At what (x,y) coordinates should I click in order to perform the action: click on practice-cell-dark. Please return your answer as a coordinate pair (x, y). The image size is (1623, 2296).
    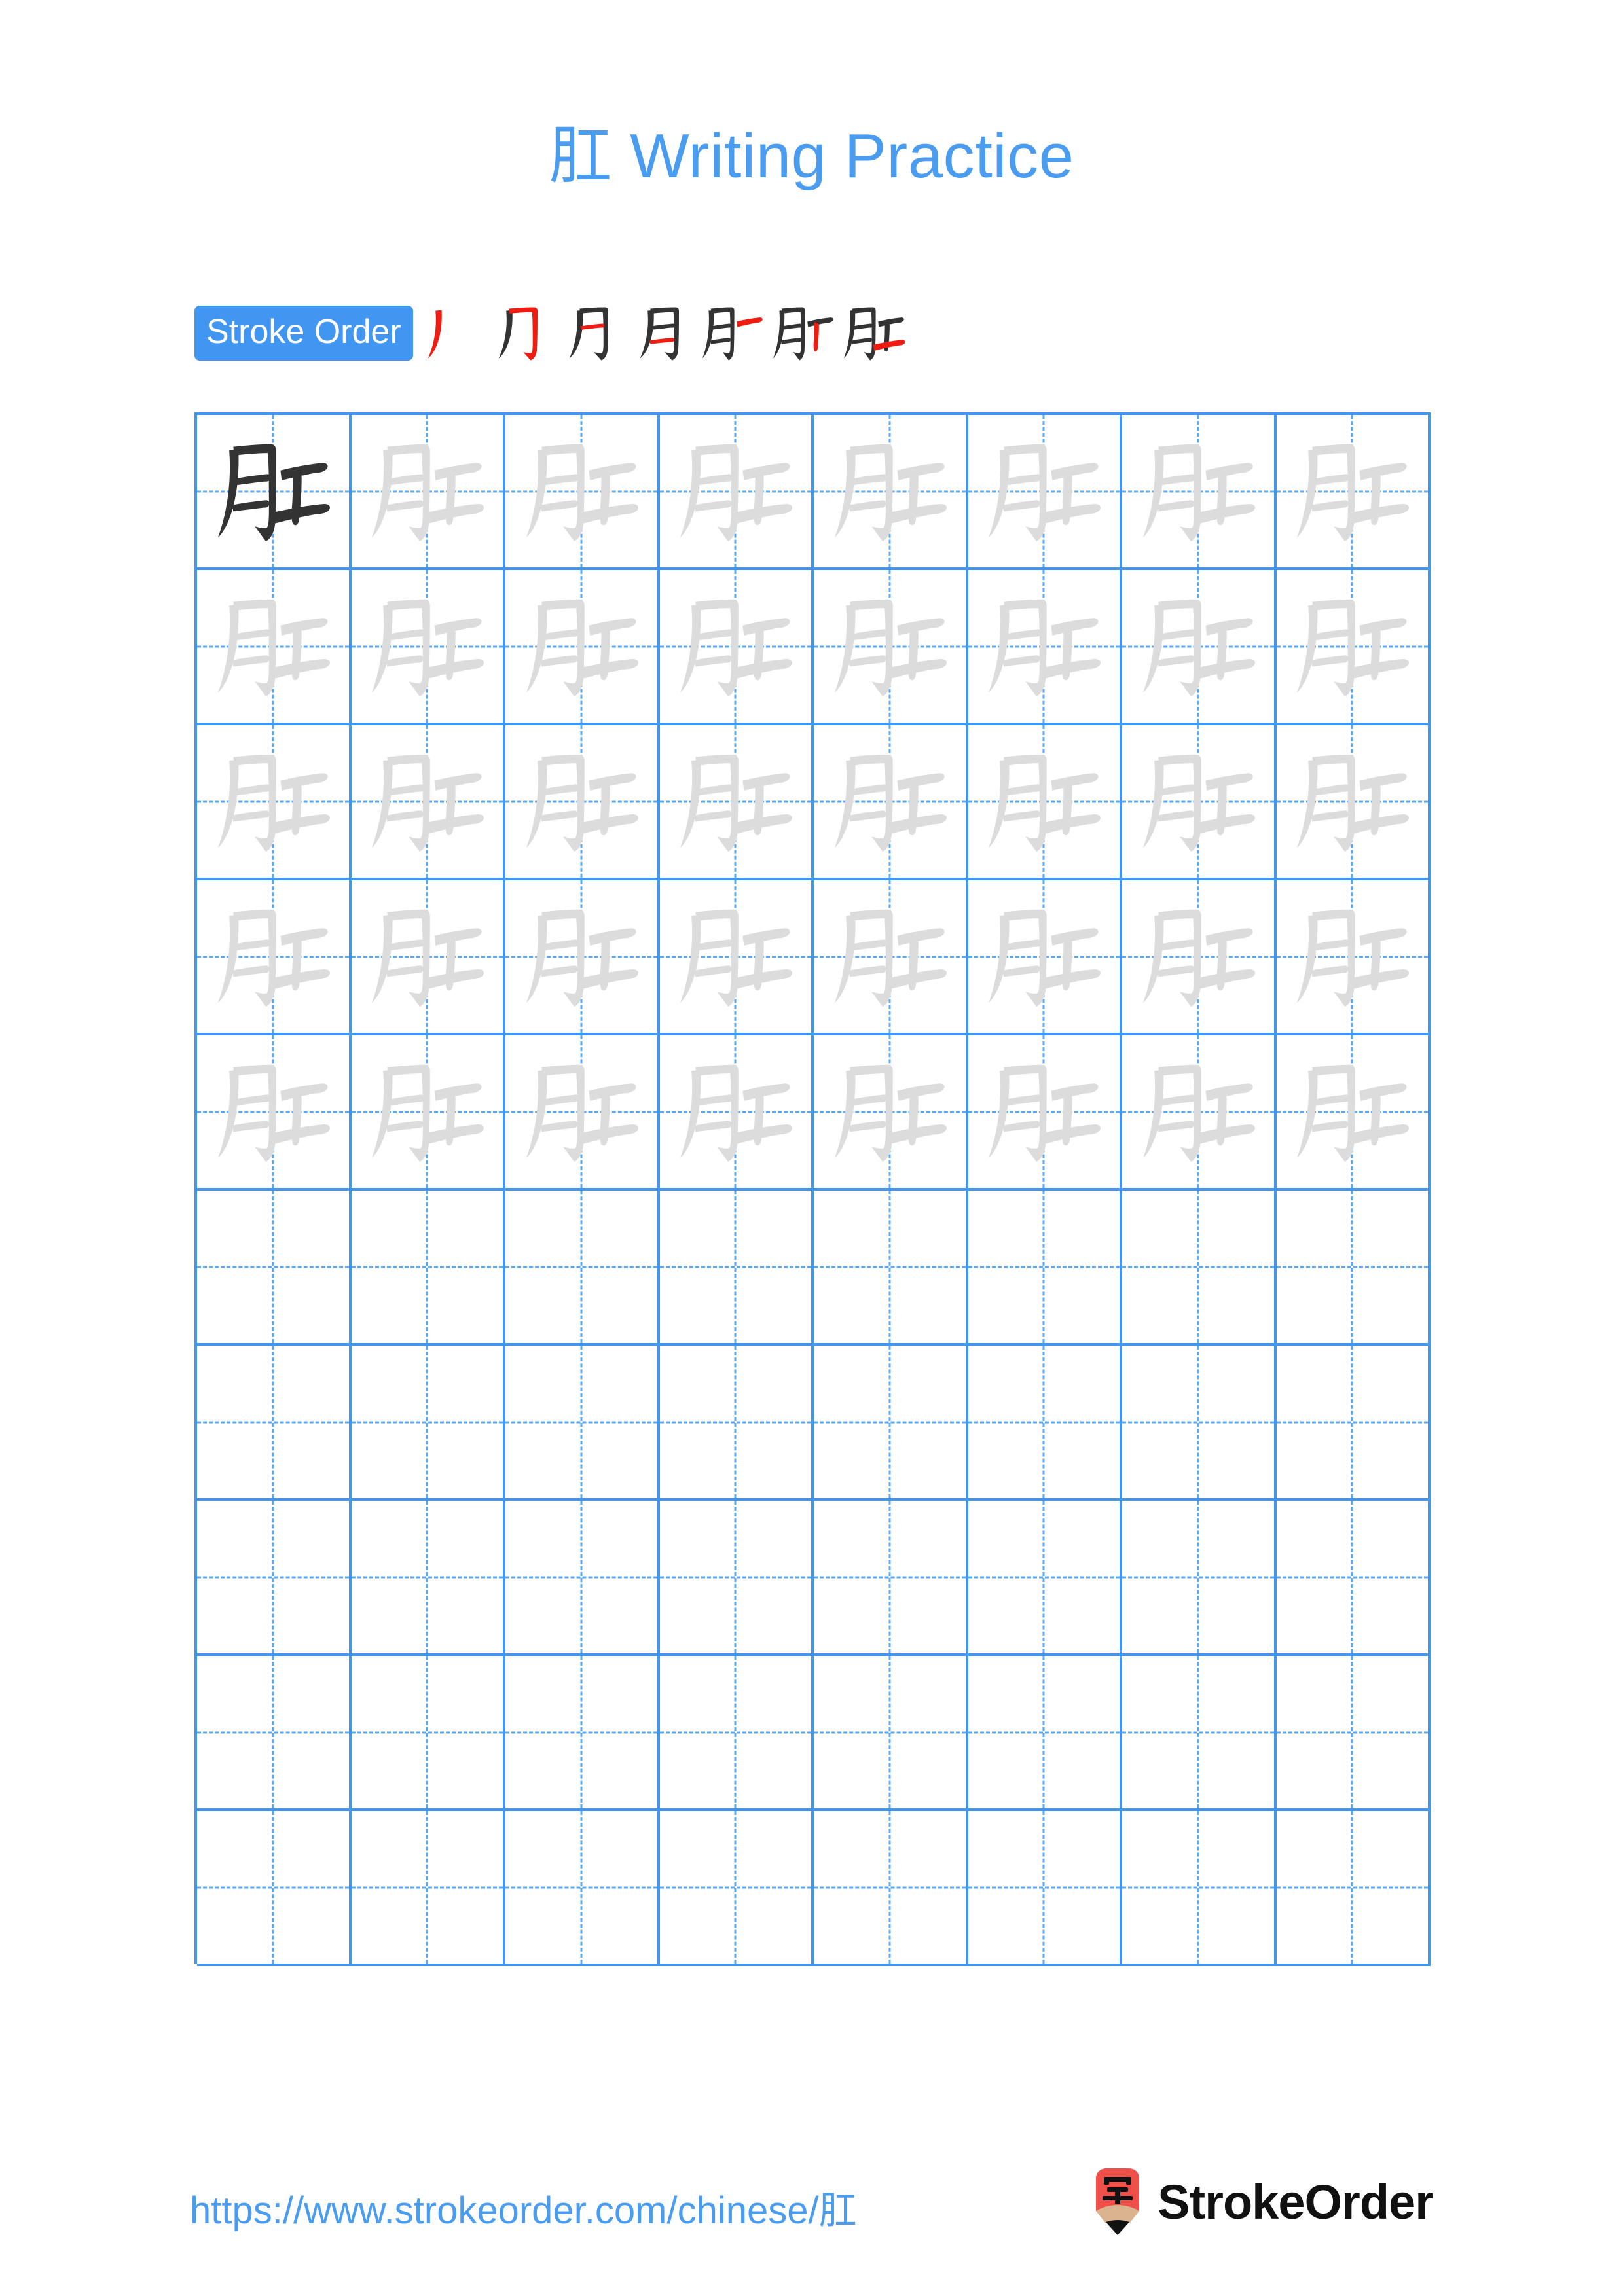
    Looking at the image, I should click on (274, 492).